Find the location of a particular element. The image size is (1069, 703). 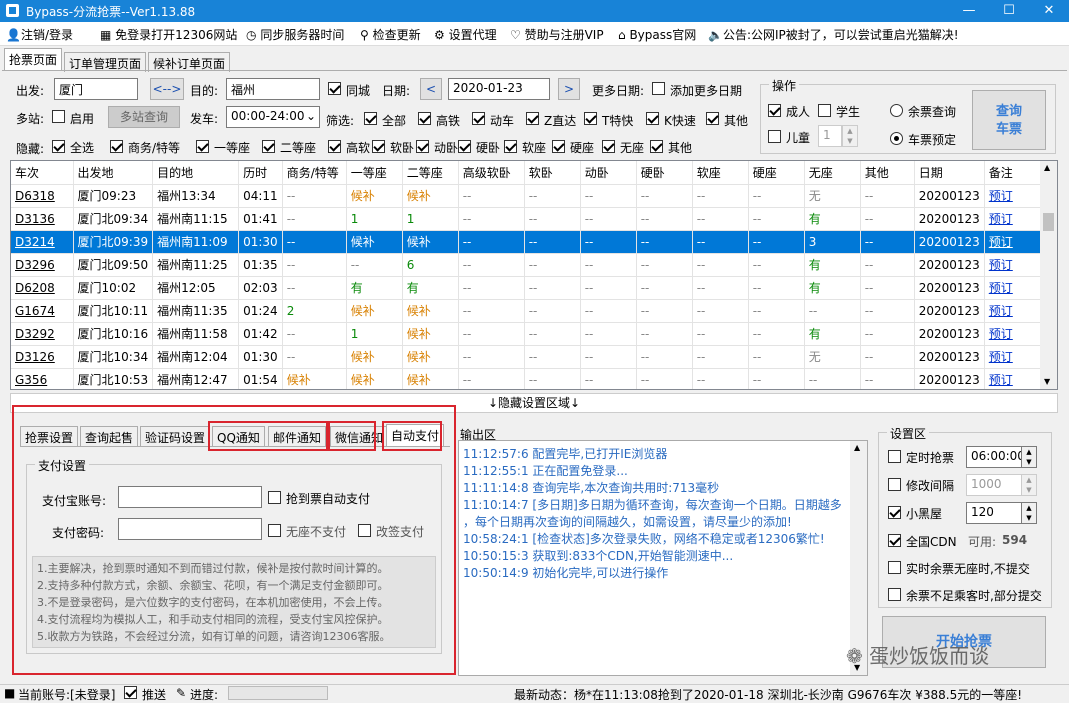

child-checkbox is located at coordinates (774, 136).